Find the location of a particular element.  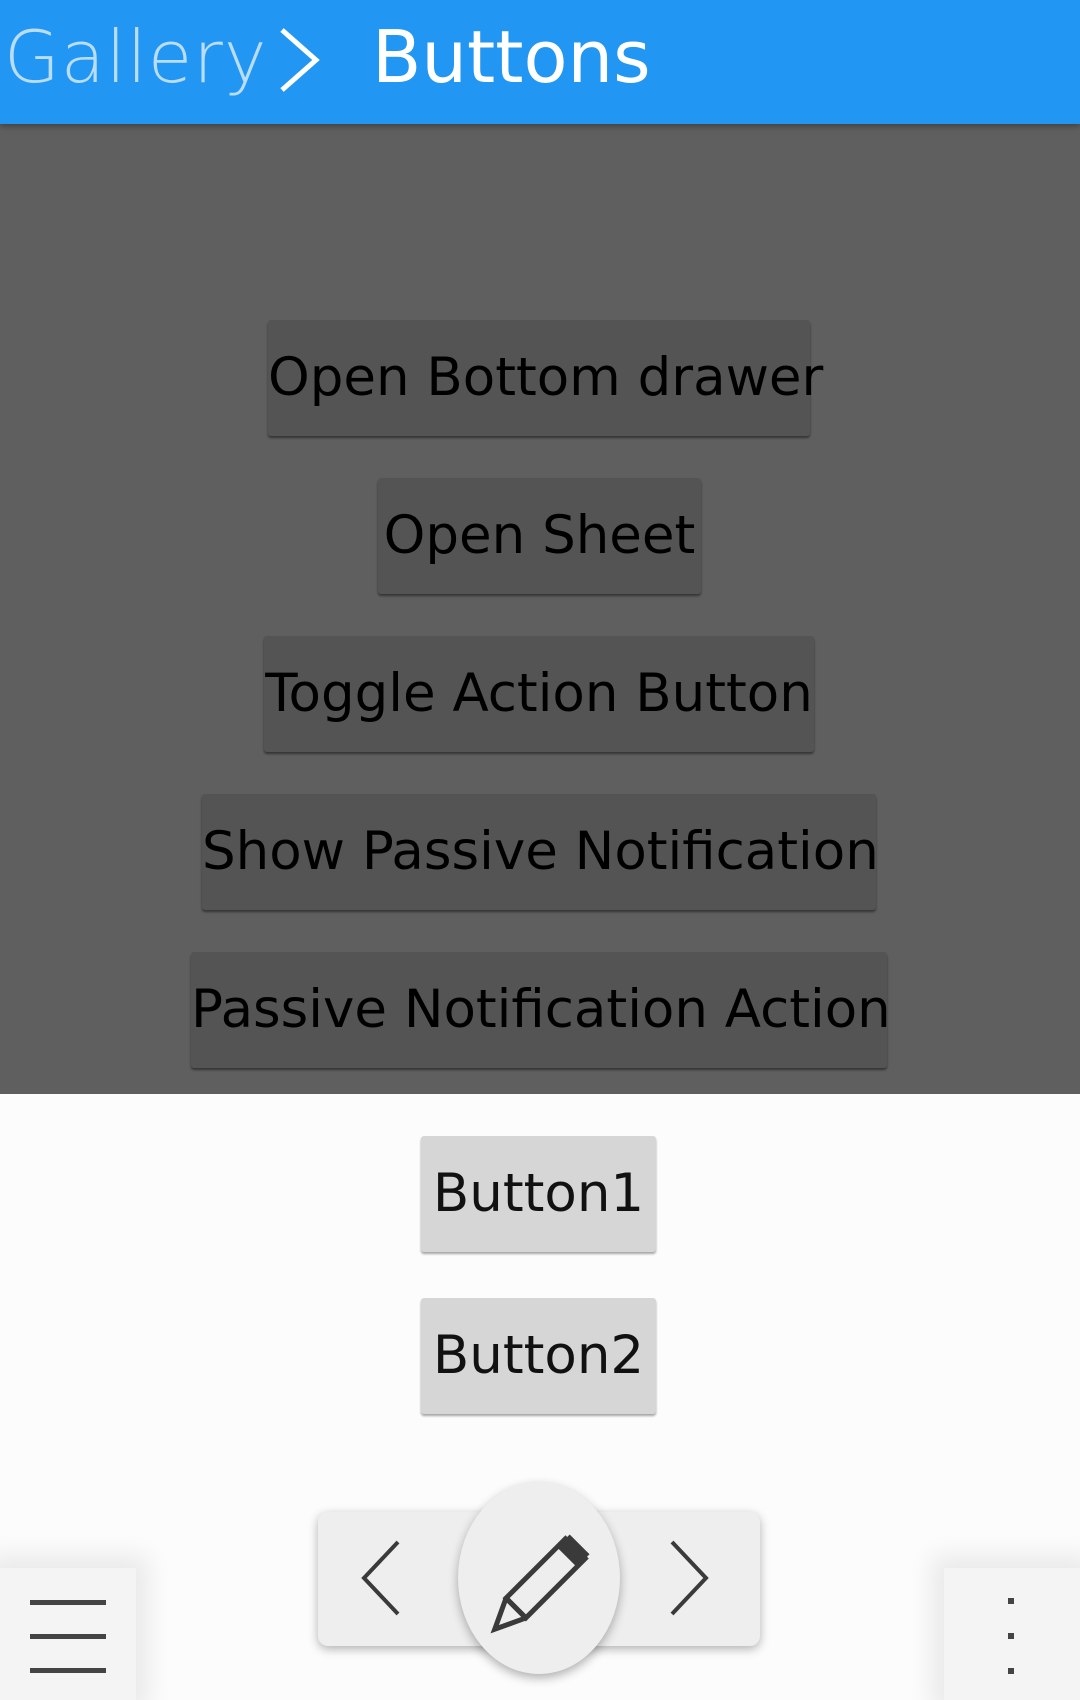

passive-notification-action-button: Passive Notification Action is located at coordinates (541, 1010).